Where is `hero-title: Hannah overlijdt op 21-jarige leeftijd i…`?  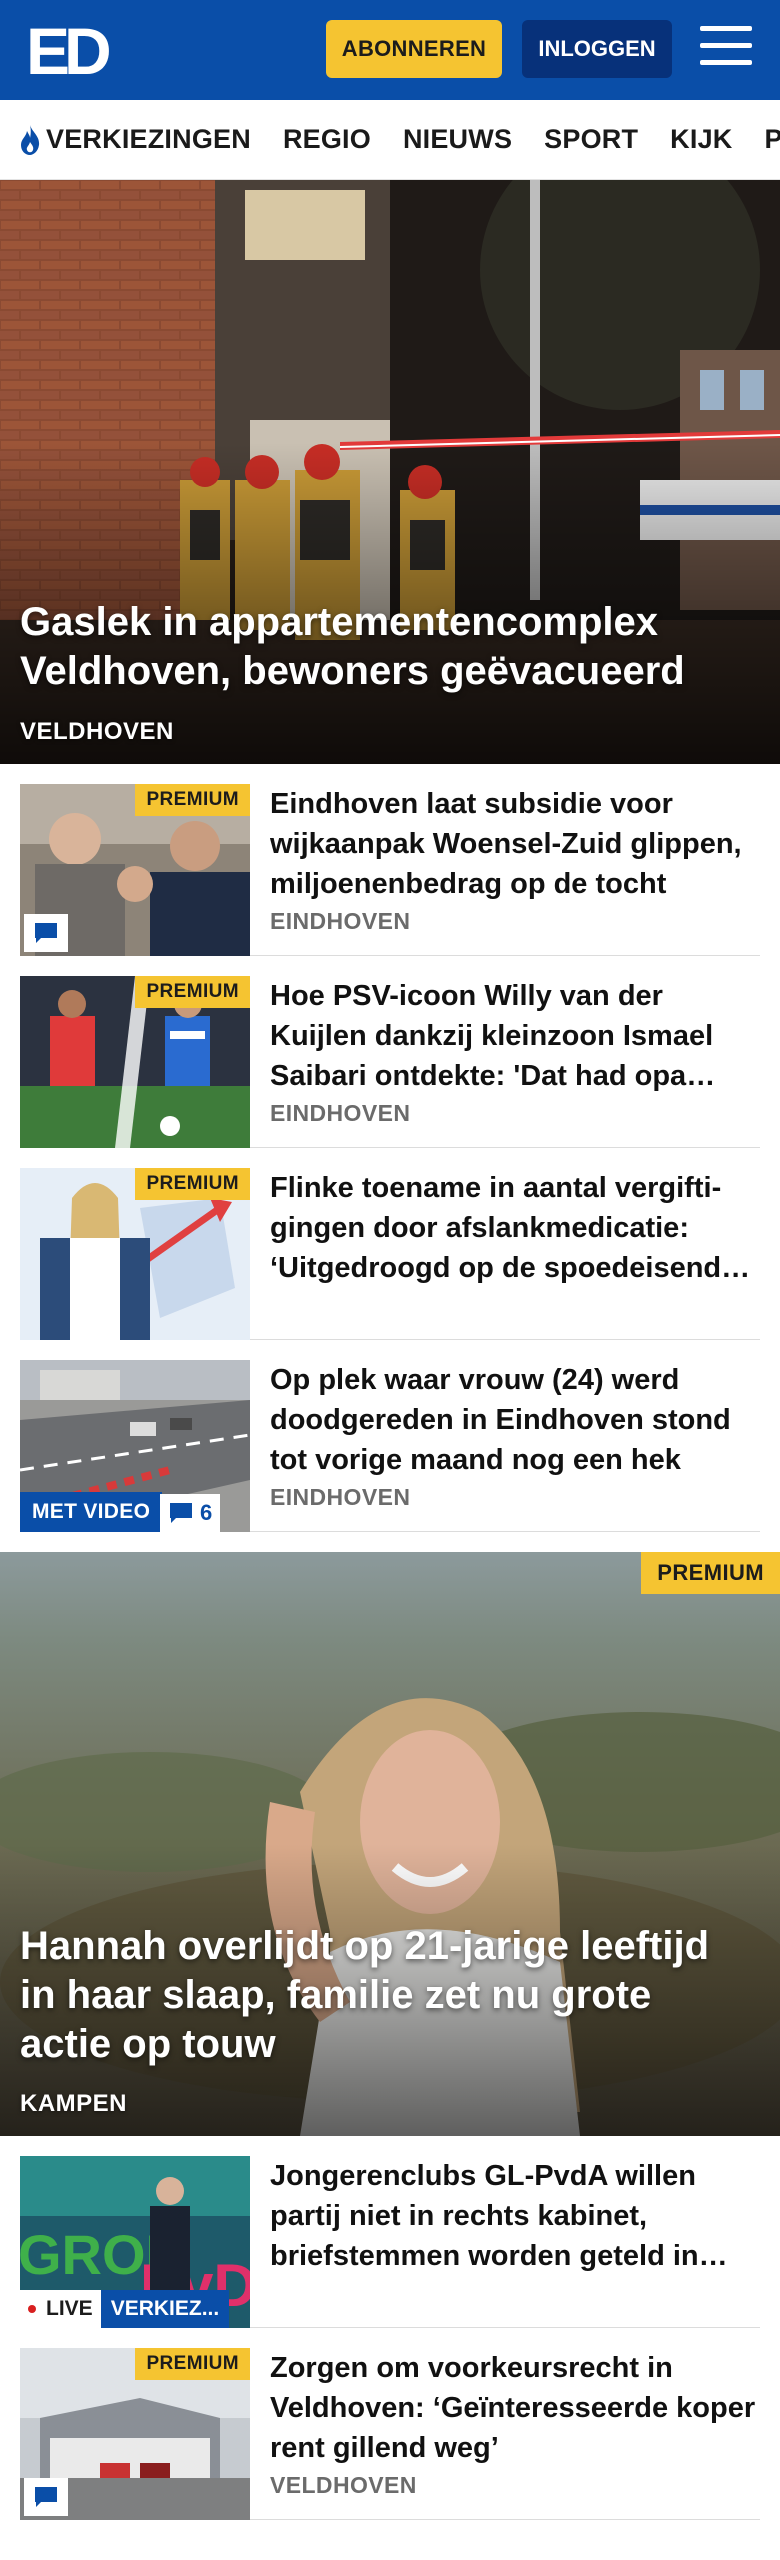
hero-title: Hannah overlijdt op 21-jarige leeftijd i… is located at coordinates (380, 1995).